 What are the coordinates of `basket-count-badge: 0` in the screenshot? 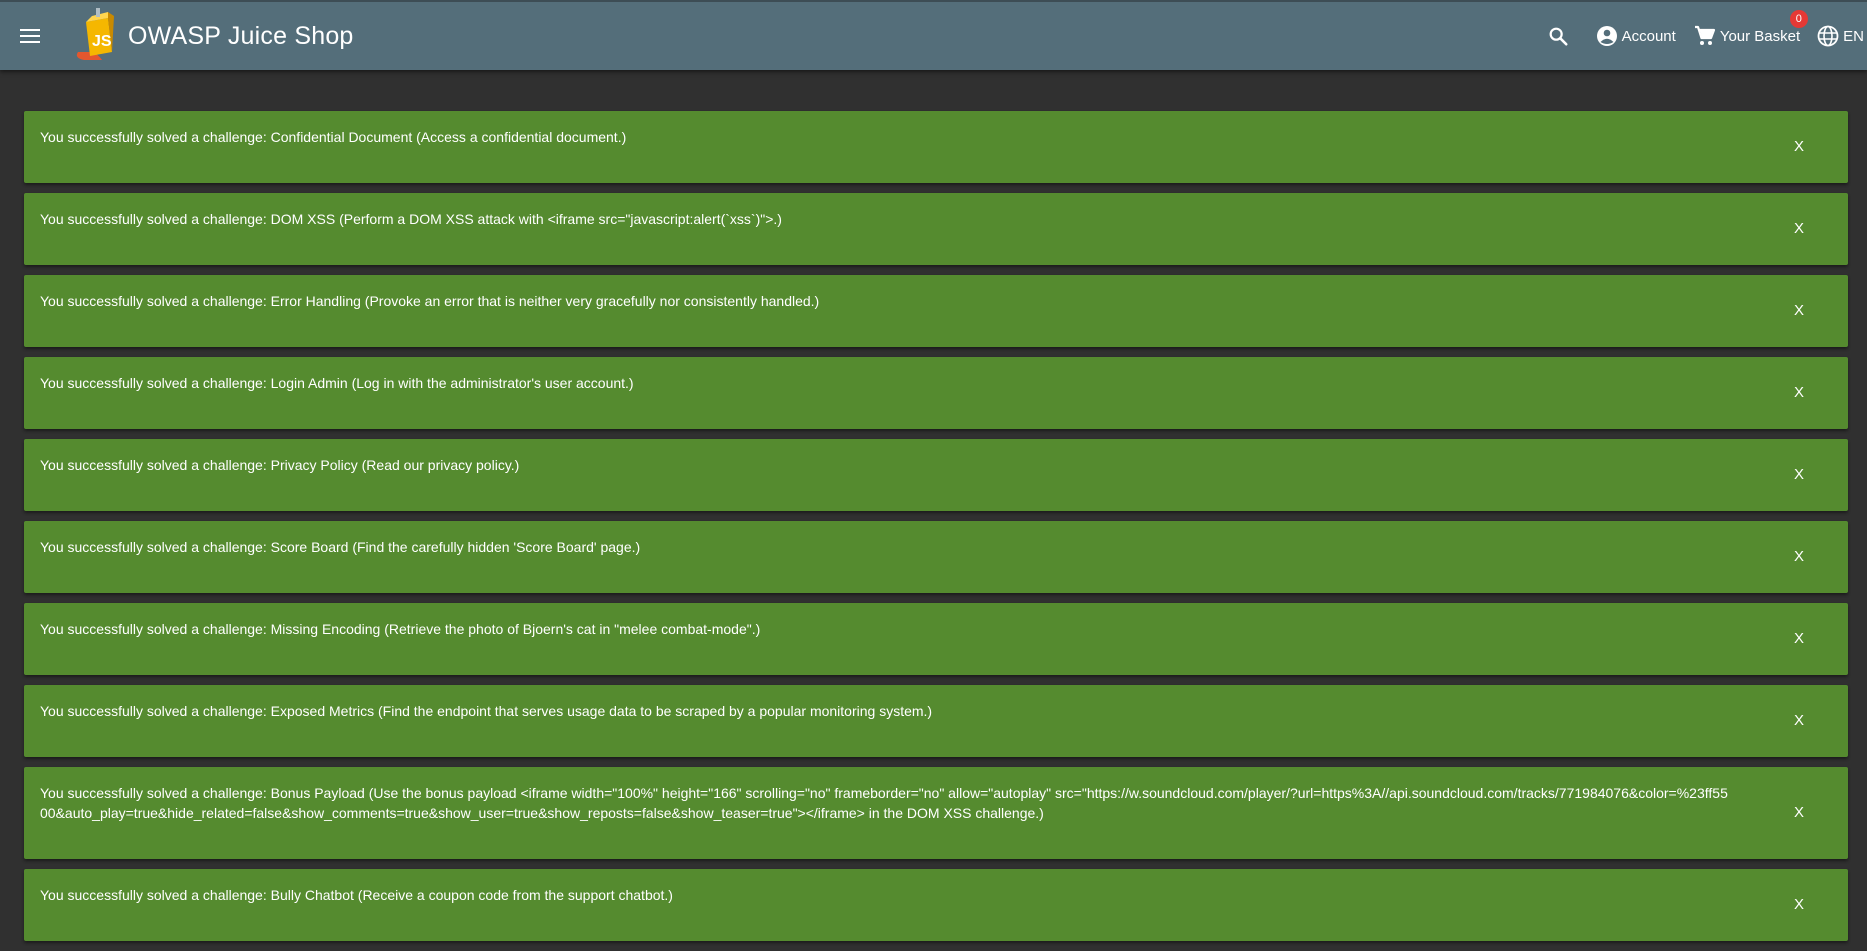 It's located at (1798, 19).